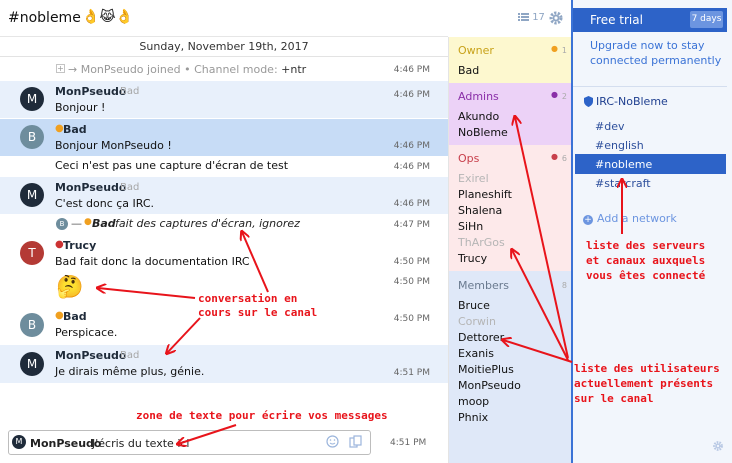  What do you see at coordinates (706, 19) in the screenshot?
I see `trial-days-badge: 7 days` at bounding box center [706, 19].